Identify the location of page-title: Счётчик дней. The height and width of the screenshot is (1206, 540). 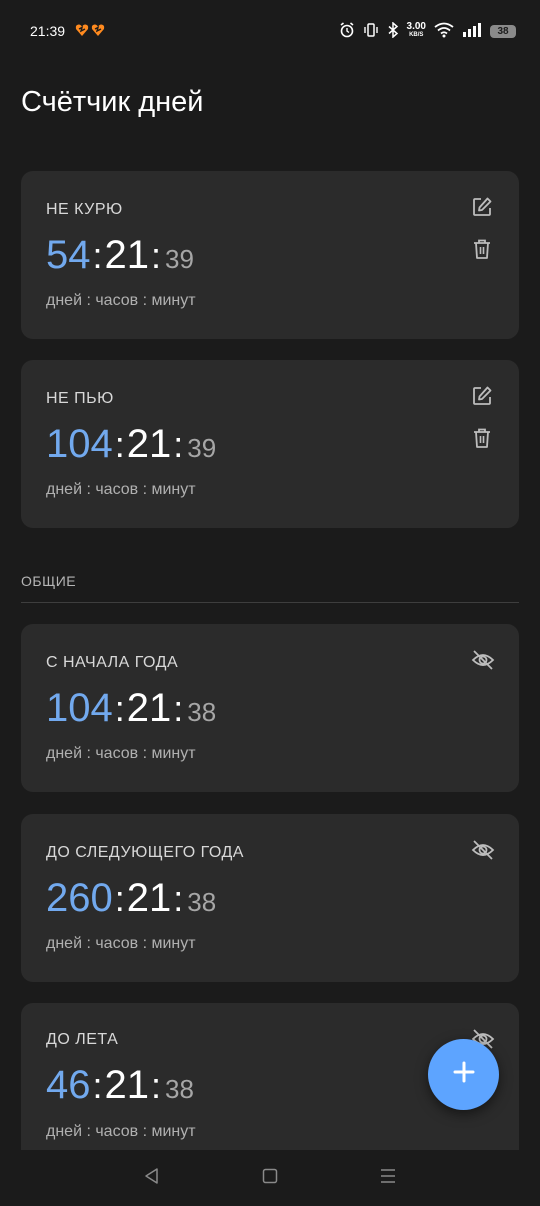
(112, 102).